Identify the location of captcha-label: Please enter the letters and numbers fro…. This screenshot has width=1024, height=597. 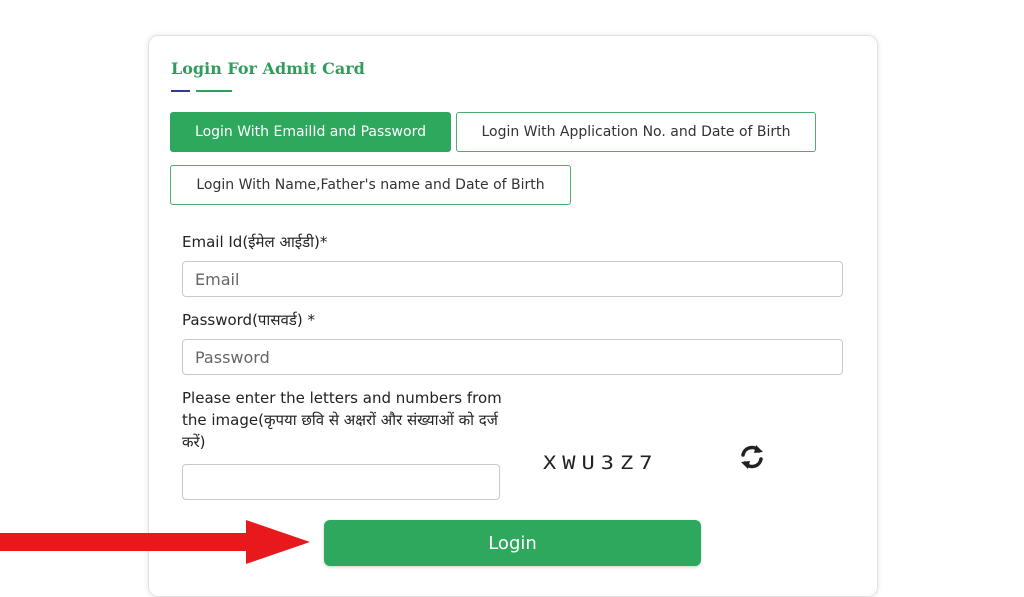
(342, 420).